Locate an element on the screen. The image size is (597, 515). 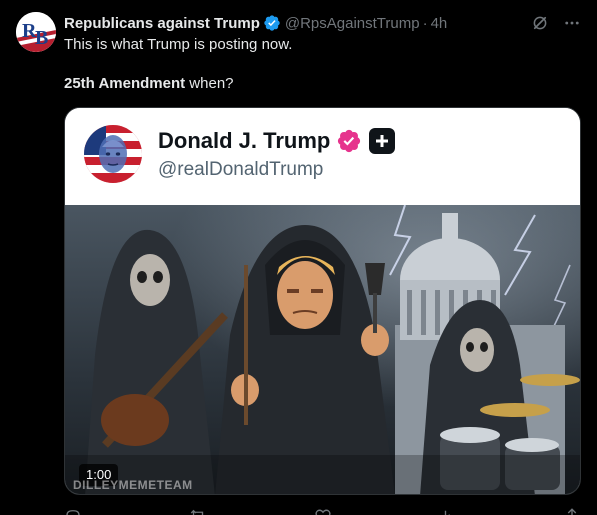
author-name: Republicans against Trump is located at coordinates (162, 23).